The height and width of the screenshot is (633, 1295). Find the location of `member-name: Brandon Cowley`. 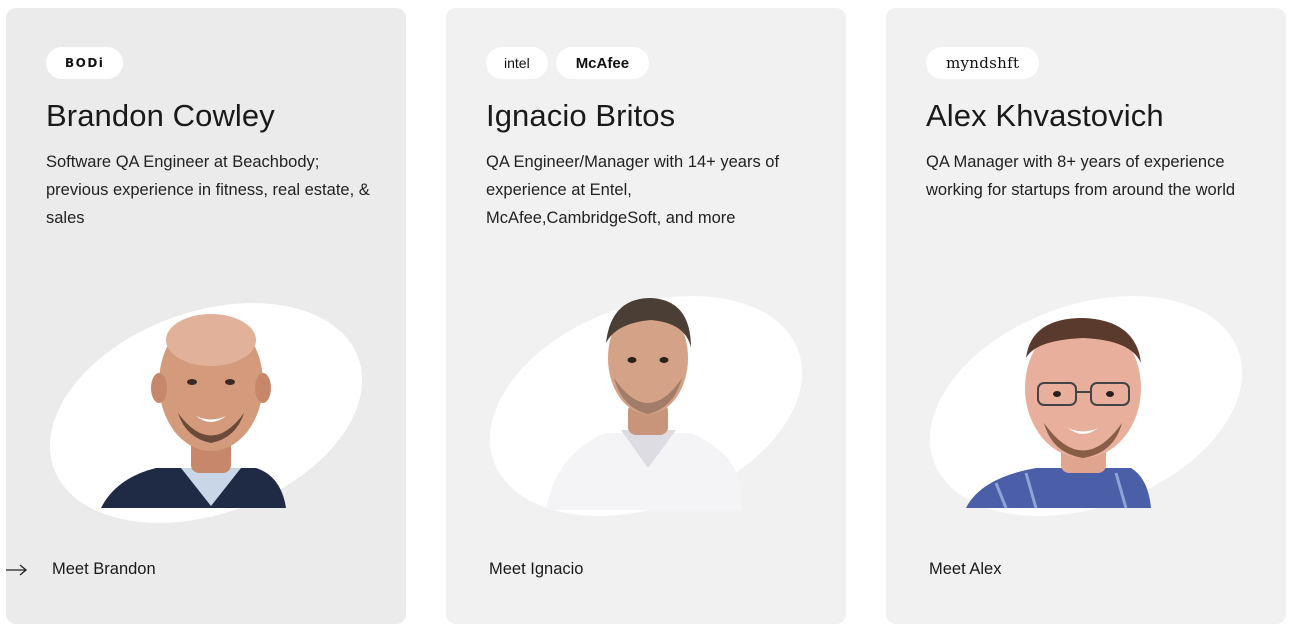

member-name: Brandon Cowley is located at coordinates (160, 115).